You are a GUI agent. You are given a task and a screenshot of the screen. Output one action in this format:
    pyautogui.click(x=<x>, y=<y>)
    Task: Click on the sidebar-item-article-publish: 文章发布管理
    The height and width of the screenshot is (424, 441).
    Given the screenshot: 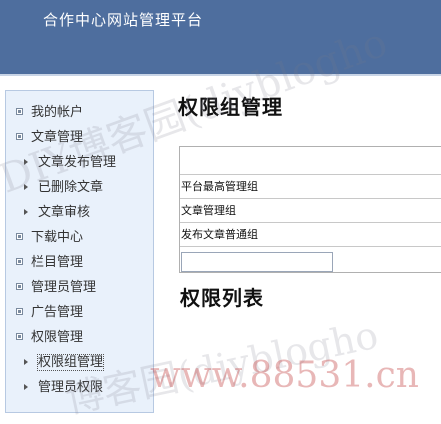 What is the action you would take?
    pyautogui.click(x=70, y=163)
    